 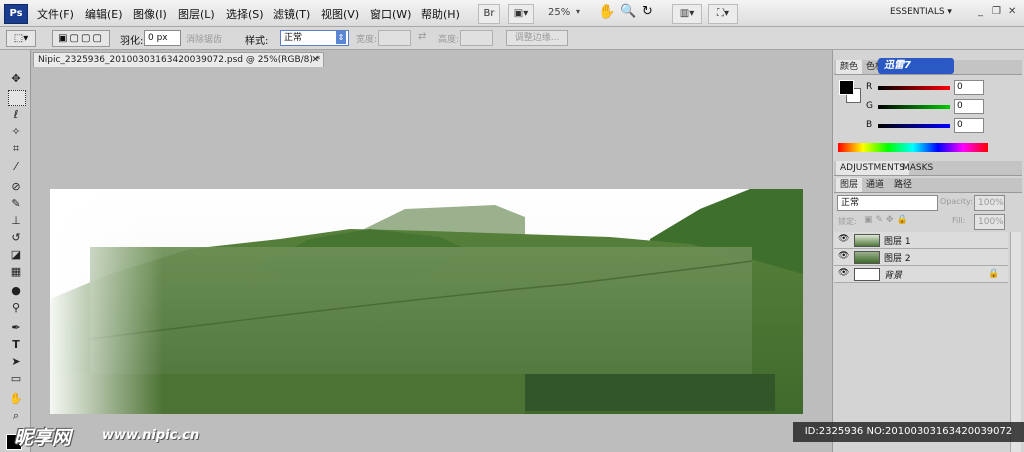 I want to click on selection-mode-icons: ▣▢▢▢, so click(x=81, y=38).